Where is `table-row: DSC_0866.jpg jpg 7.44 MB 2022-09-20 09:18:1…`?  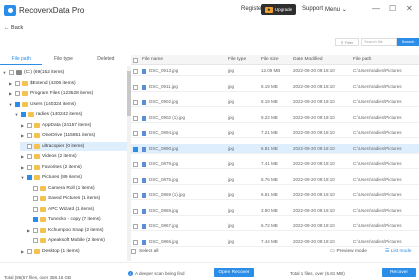 table-row: DSC_0866.jpg jpg 7.44 MB 2022-09-20 09:18:1… is located at coordinates (275, 242).